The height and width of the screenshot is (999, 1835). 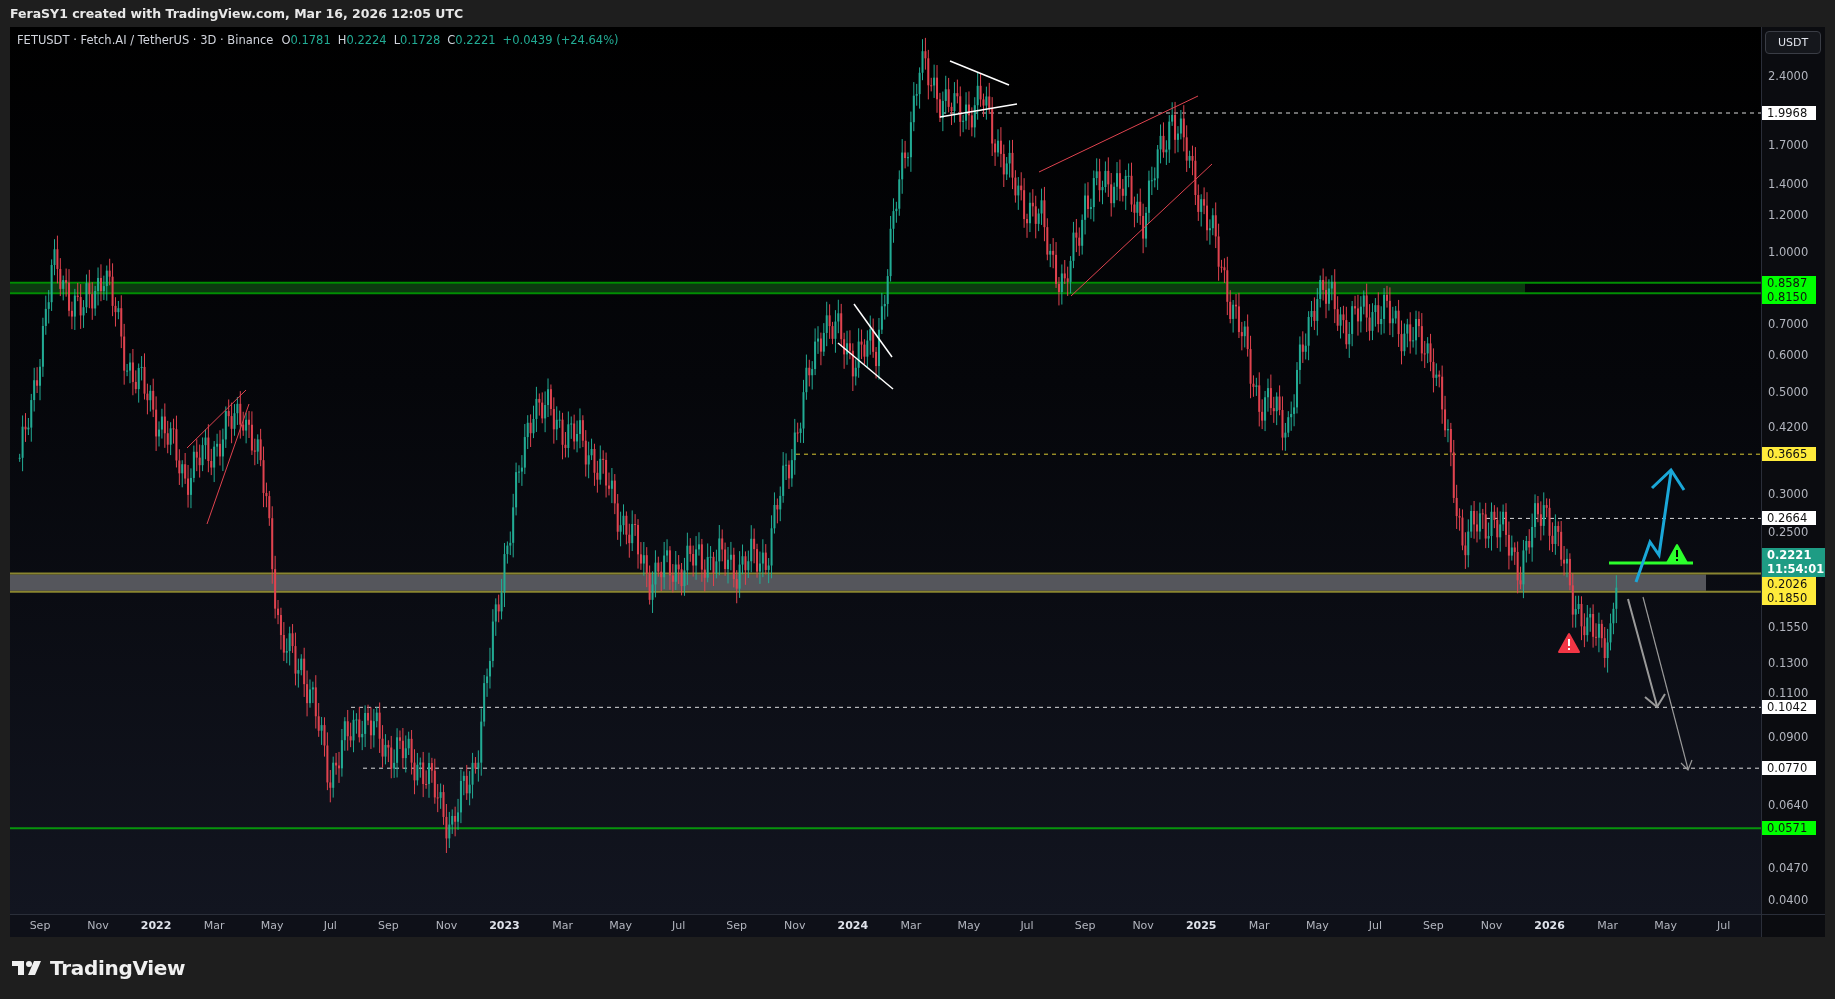 What do you see at coordinates (1788, 693) in the screenshot?
I see `price-tick: 0.1100` at bounding box center [1788, 693].